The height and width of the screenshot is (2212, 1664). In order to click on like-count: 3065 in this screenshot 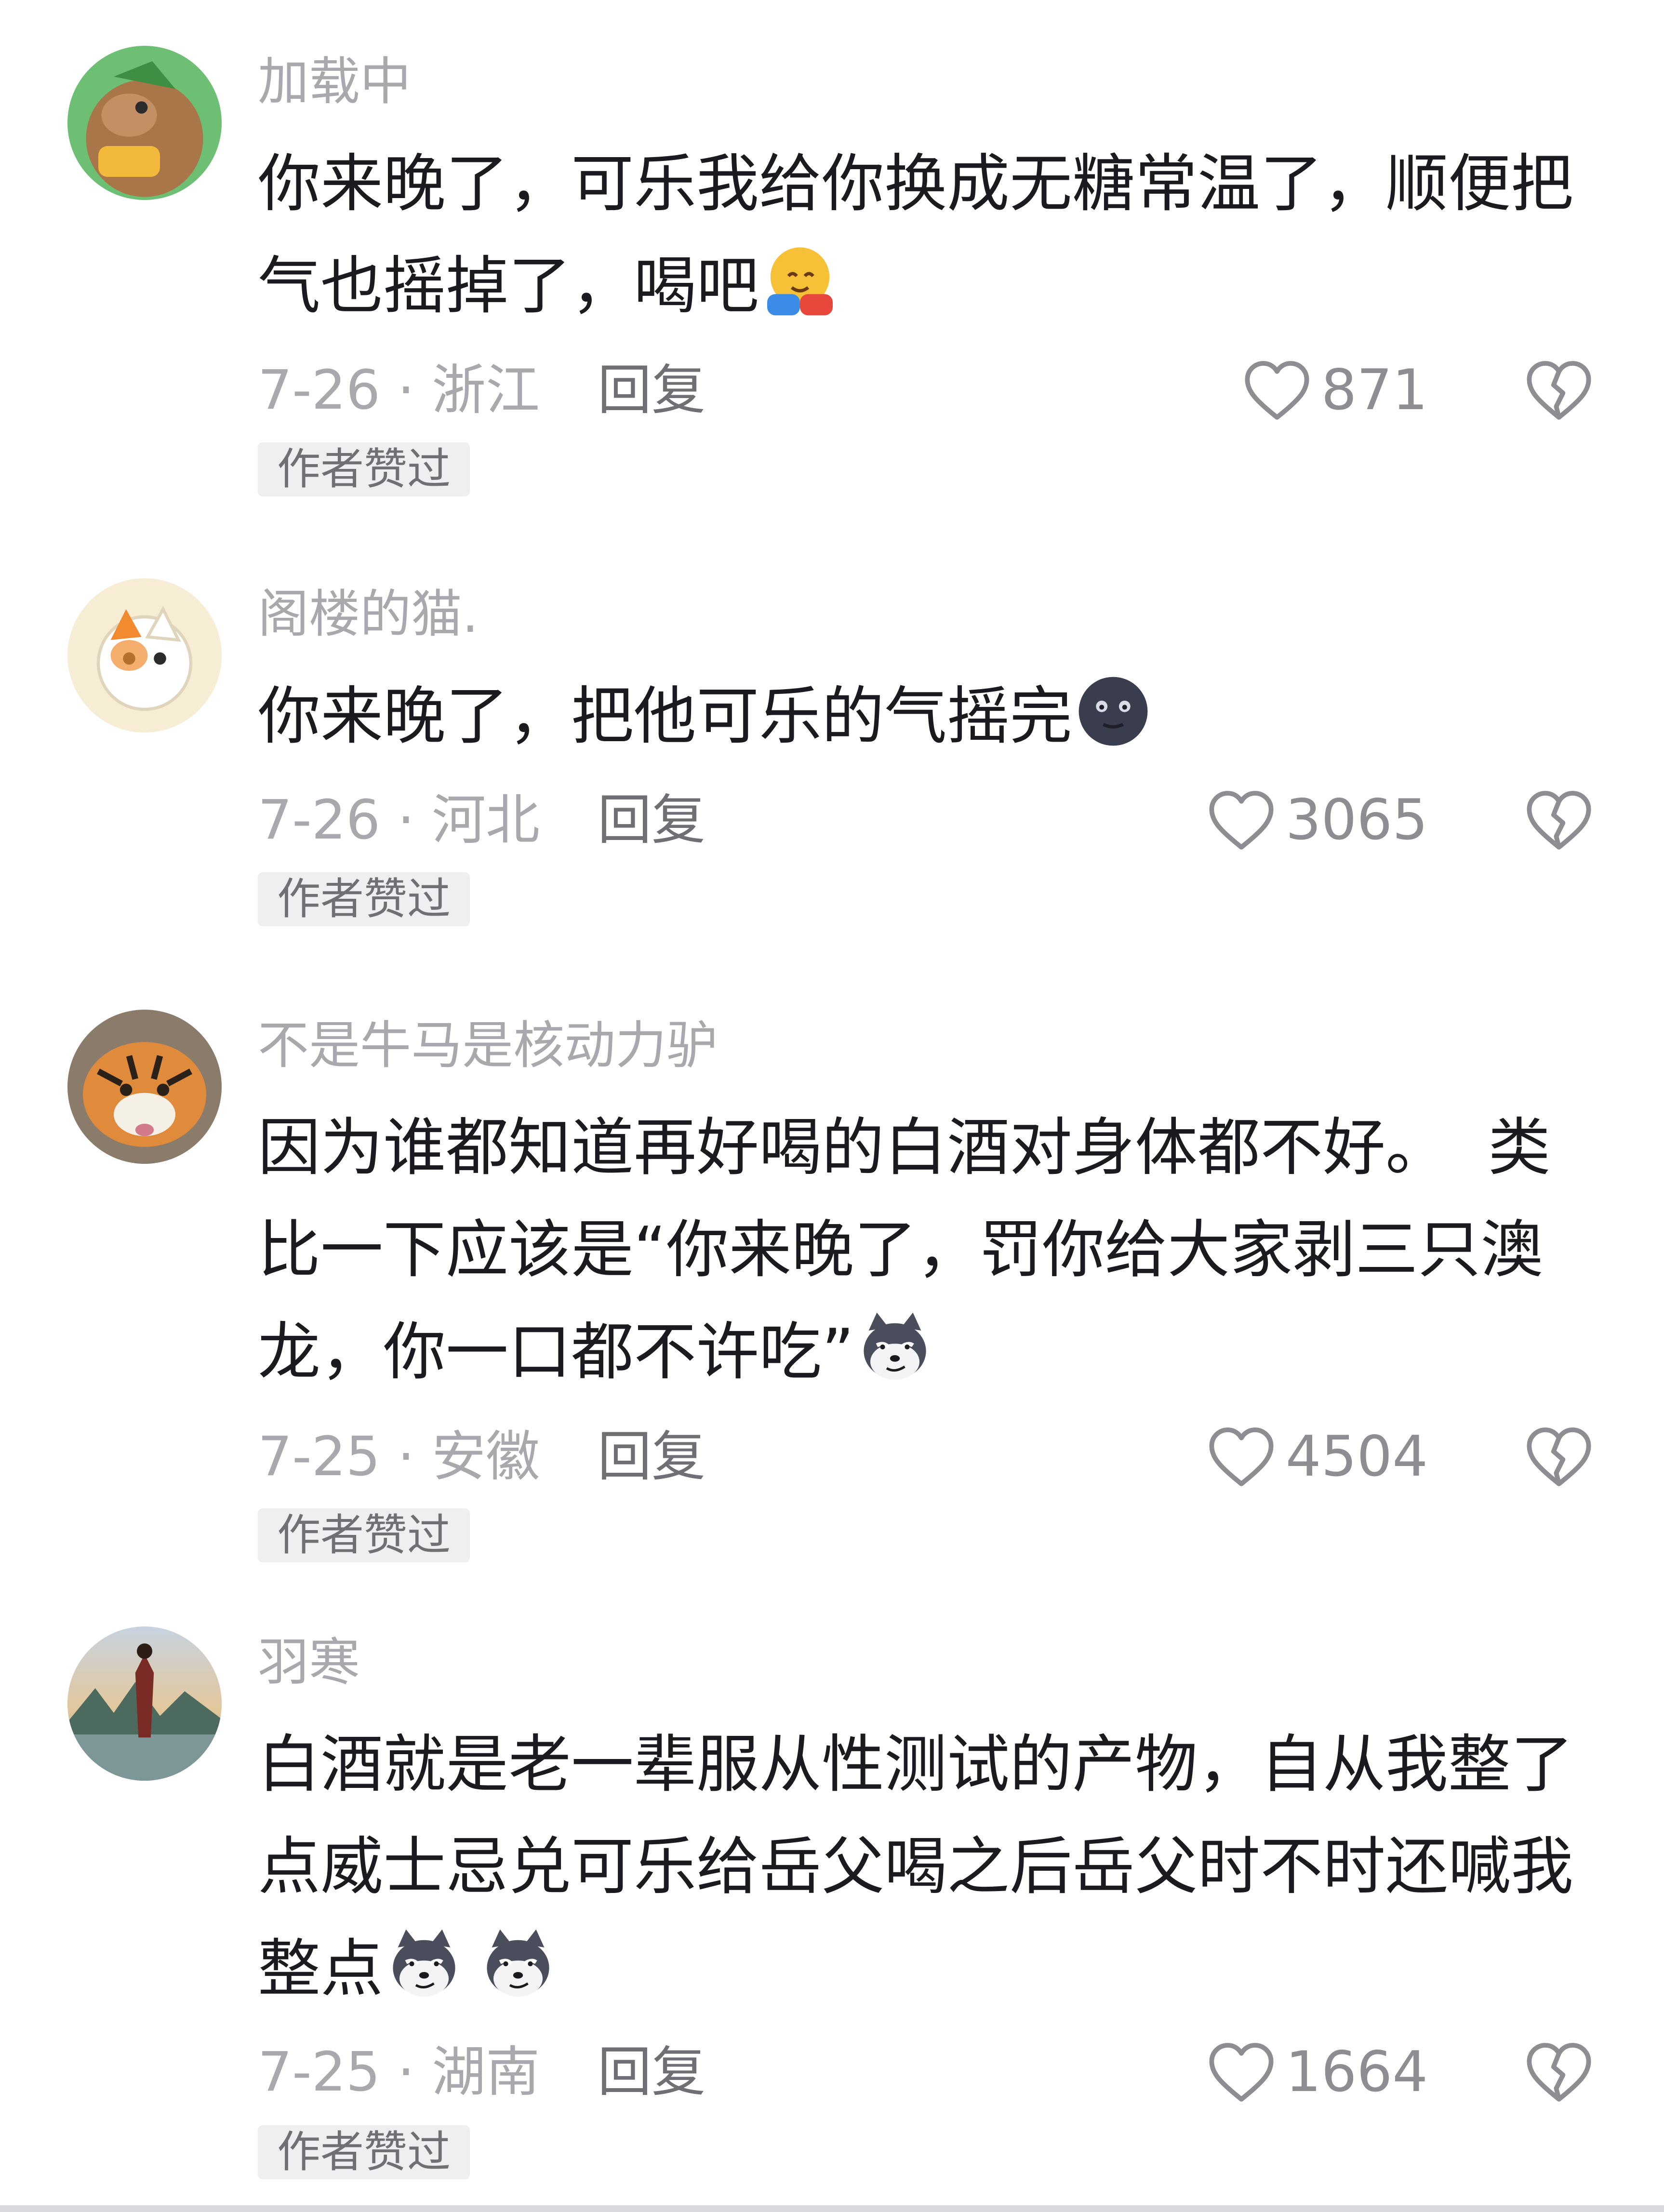, I will do `click(1356, 820)`.